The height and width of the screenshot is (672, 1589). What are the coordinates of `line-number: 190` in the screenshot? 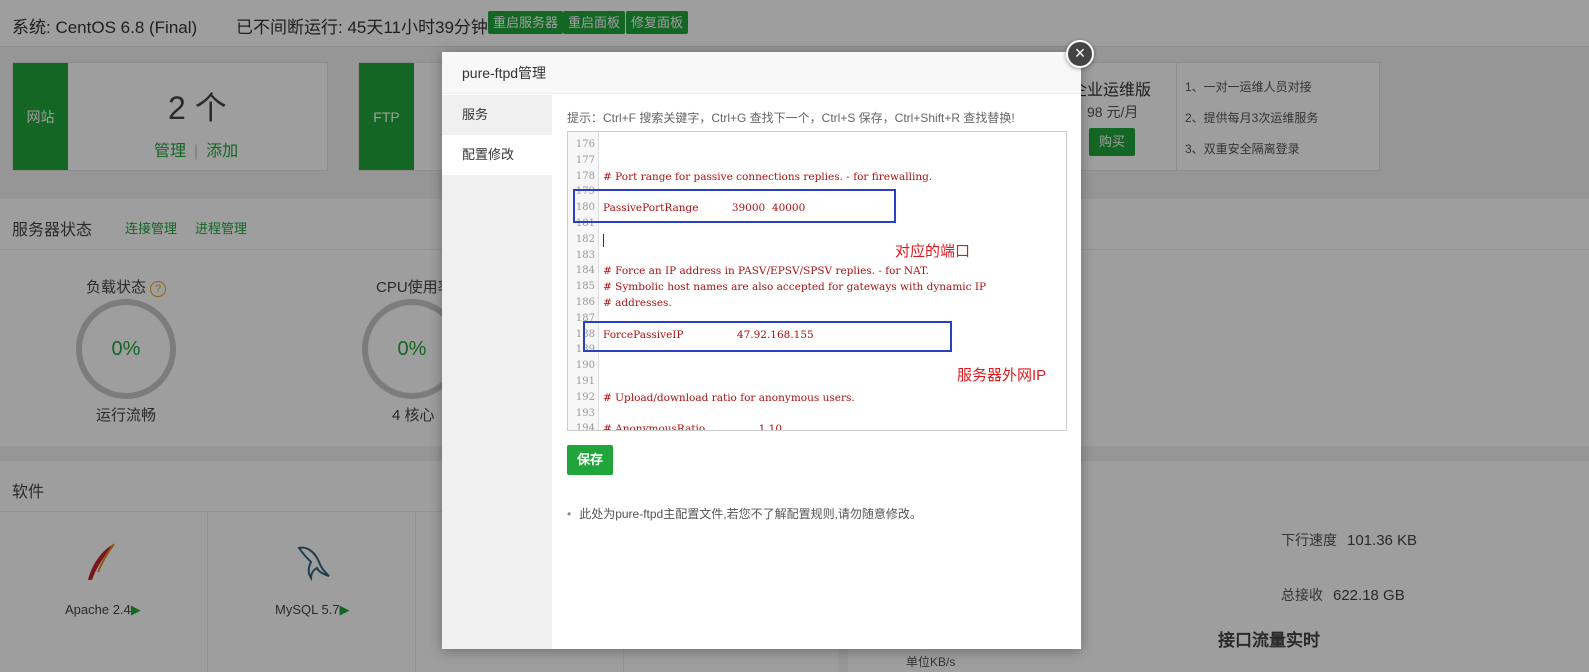 It's located at (585, 366).